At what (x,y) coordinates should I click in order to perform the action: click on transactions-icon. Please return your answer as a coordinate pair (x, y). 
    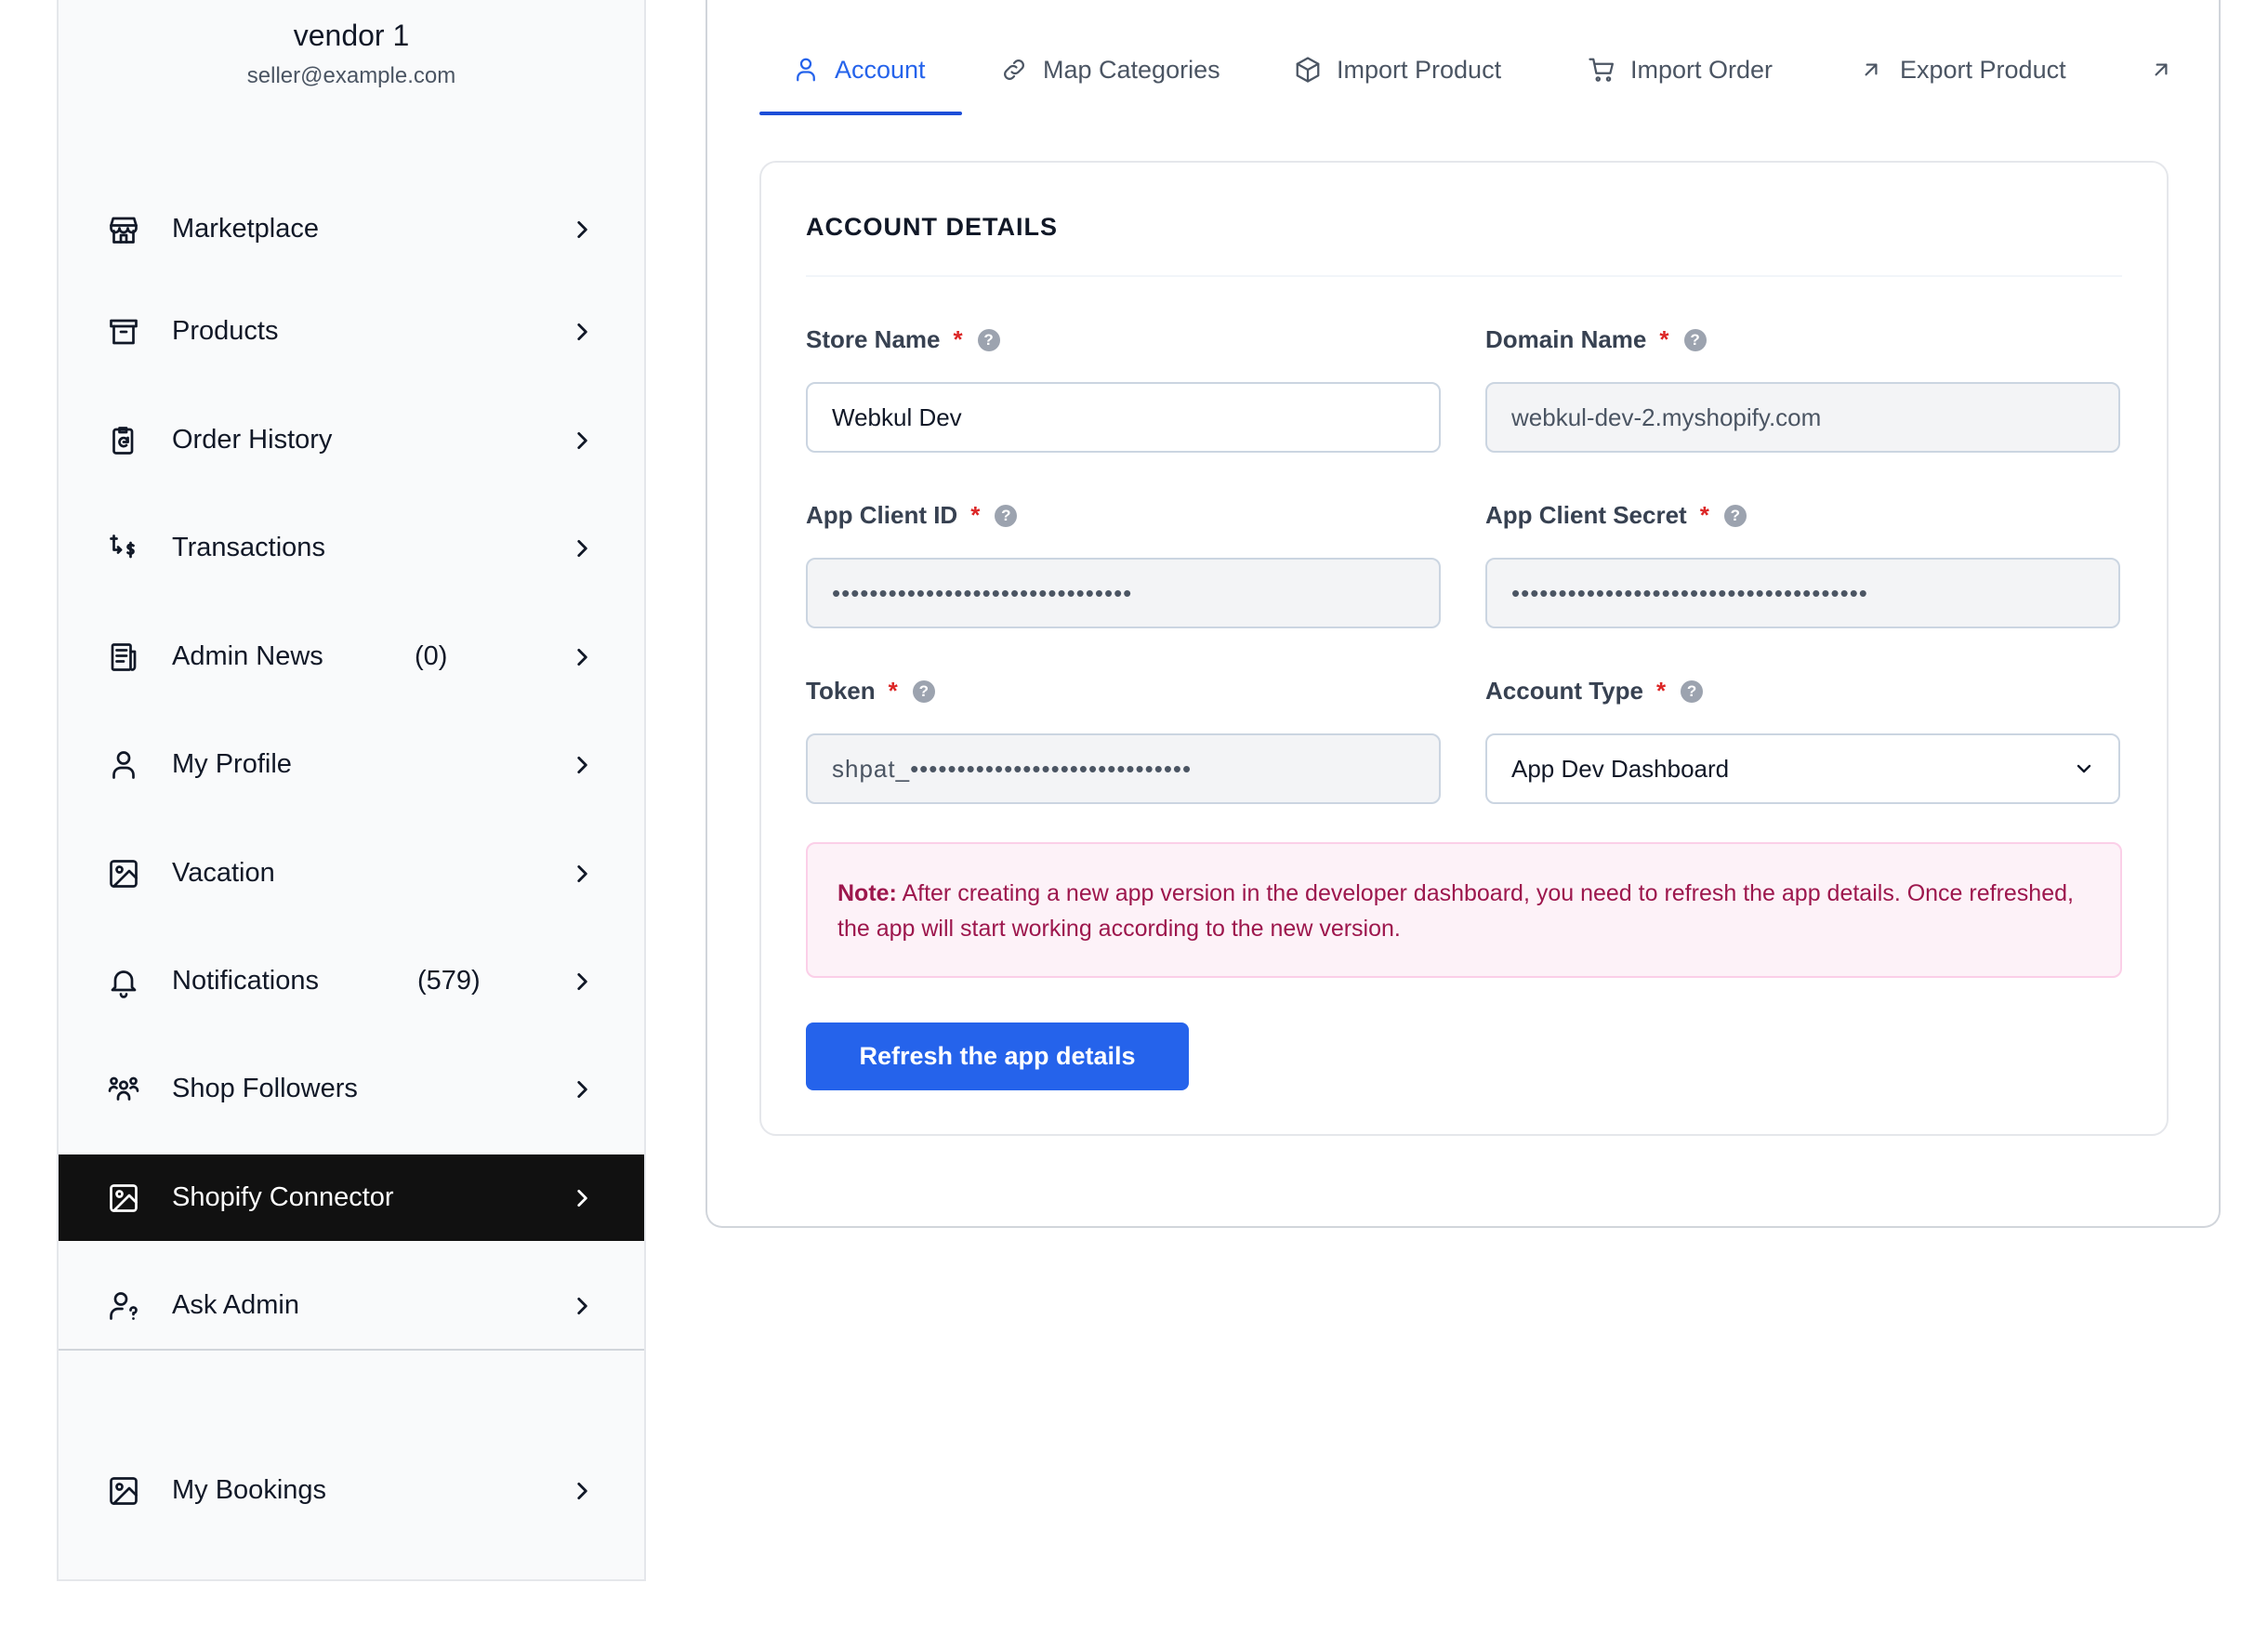
    Looking at the image, I should click on (123, 548).